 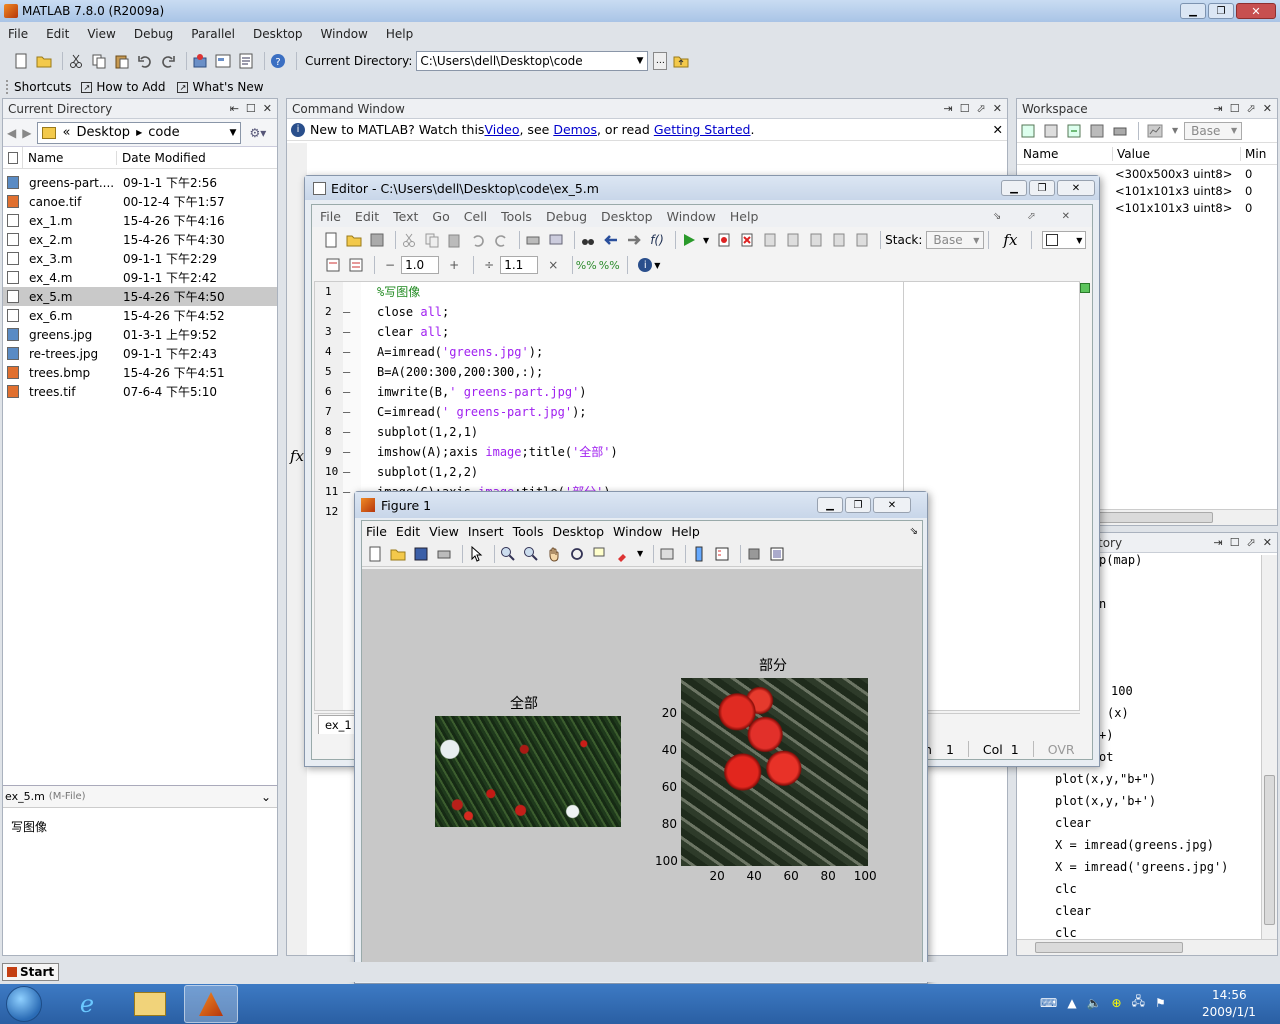 I want to click on back-arrow-icon, so click(x=611, y=240).